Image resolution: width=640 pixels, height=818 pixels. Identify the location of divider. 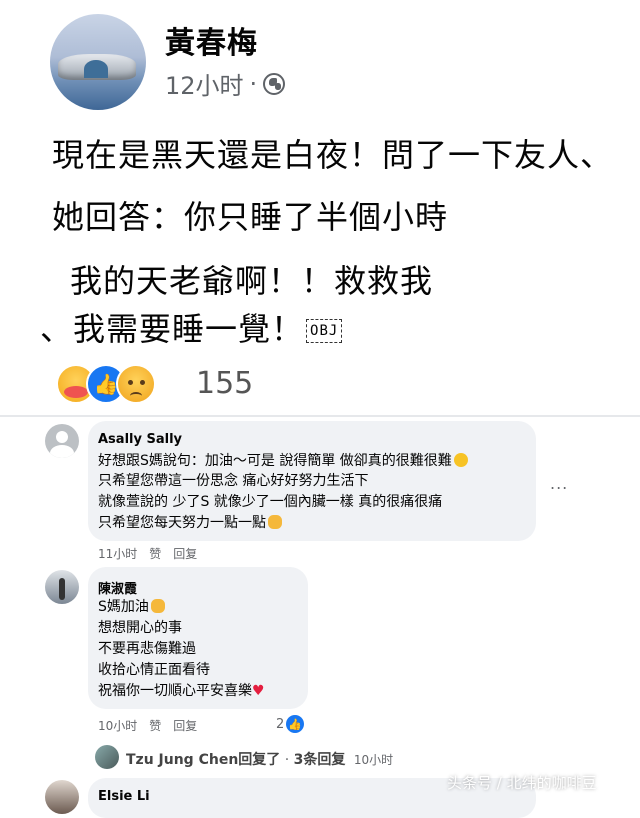
(320, 416).